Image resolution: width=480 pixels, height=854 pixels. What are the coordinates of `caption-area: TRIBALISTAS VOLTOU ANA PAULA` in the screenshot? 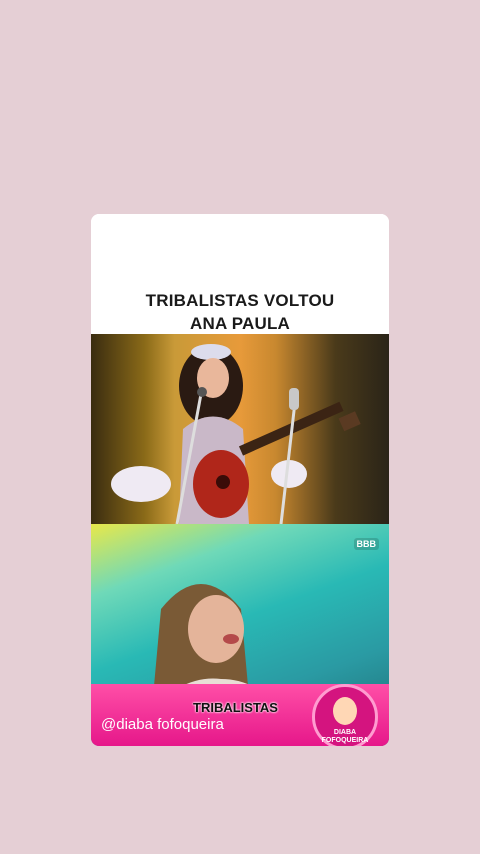 It's located at (240, 274).